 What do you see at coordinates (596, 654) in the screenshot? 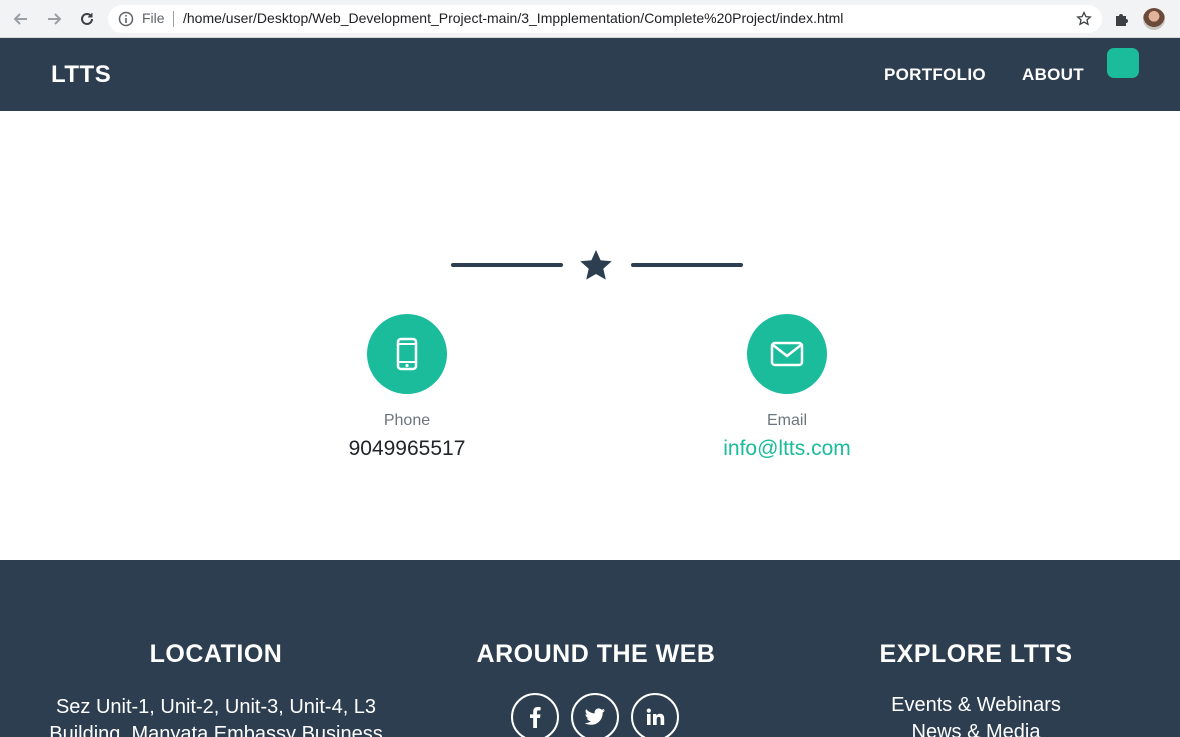
I see `footer-web-title: AROUND THE WEB` at bounding box center [596, 654].